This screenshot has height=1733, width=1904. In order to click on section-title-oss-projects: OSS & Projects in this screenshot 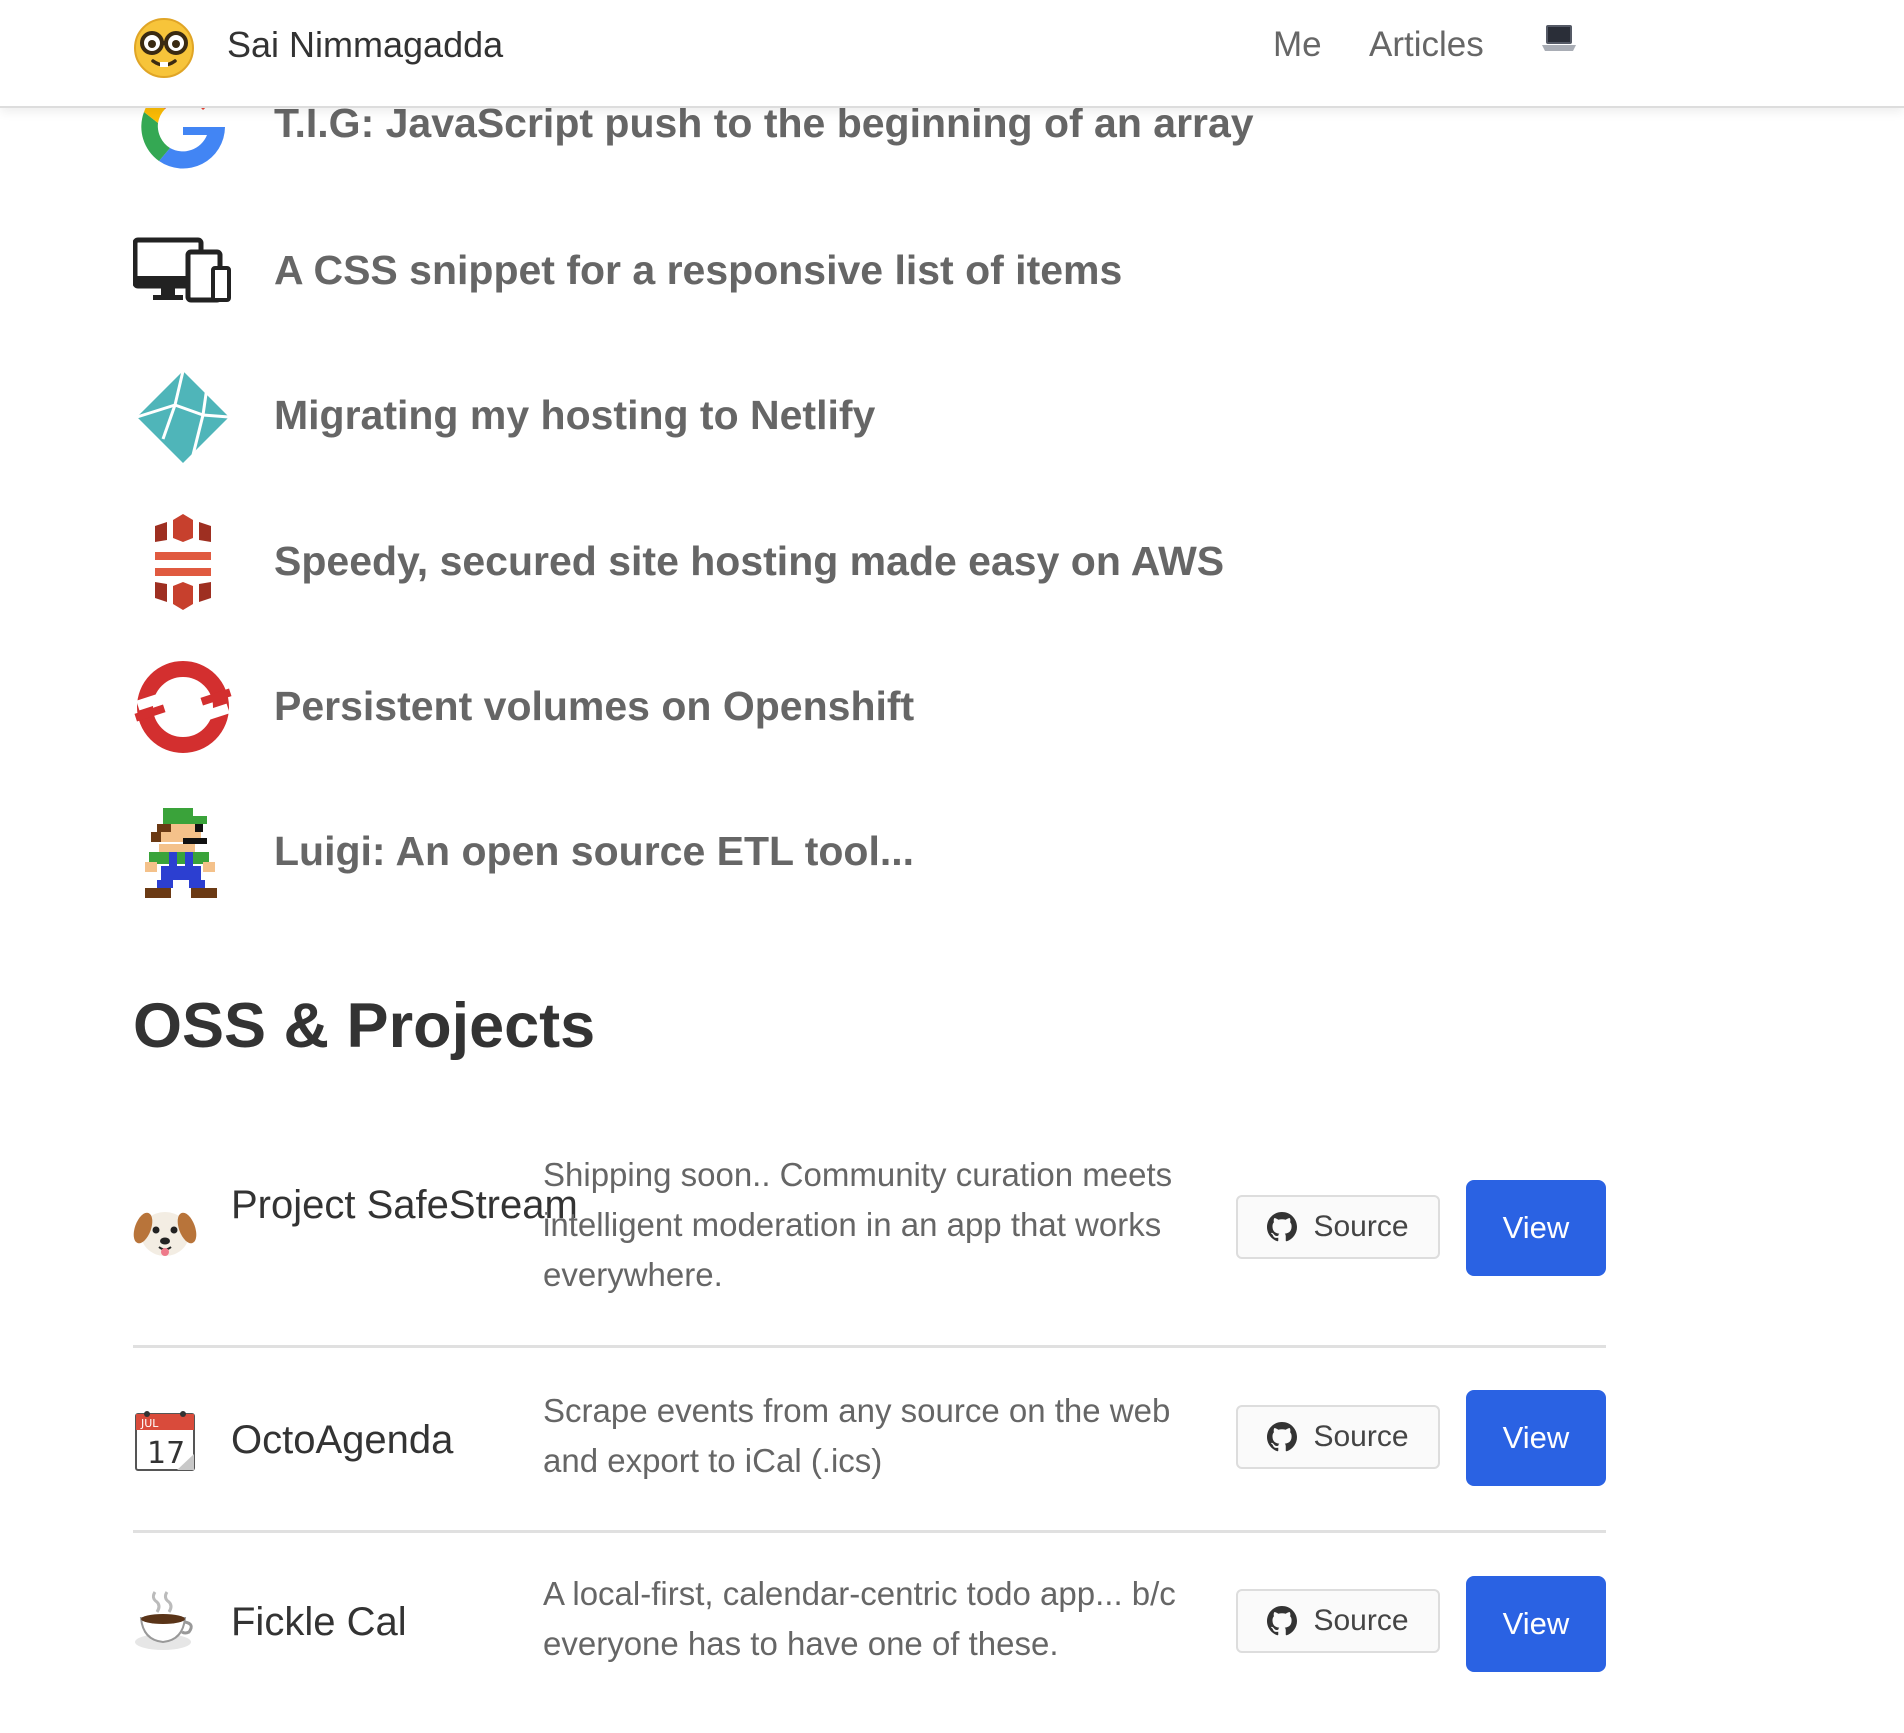, I will do `click(364, 1026)`.